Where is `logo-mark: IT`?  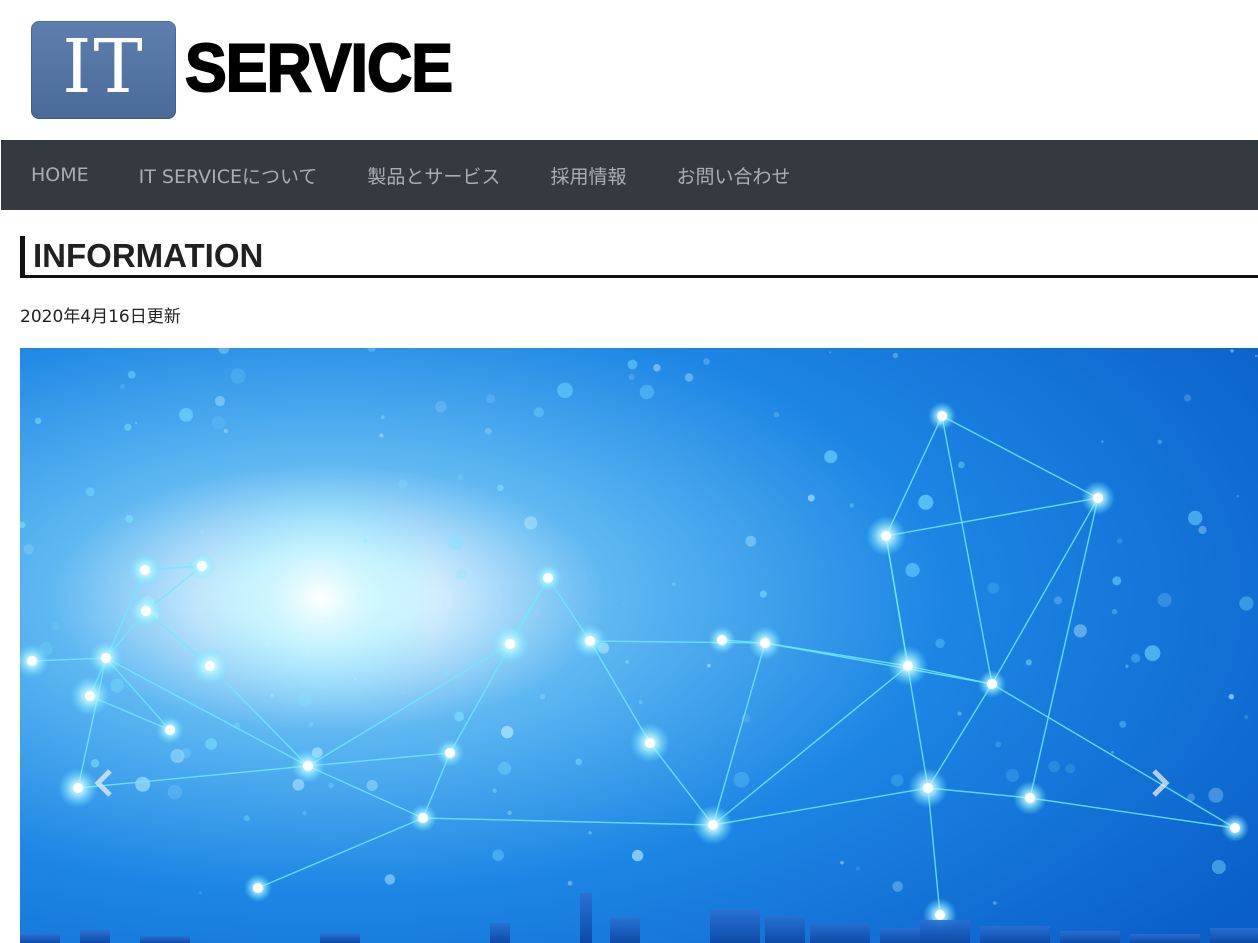 logo-mark: IT is located at coordinates (103, 70).